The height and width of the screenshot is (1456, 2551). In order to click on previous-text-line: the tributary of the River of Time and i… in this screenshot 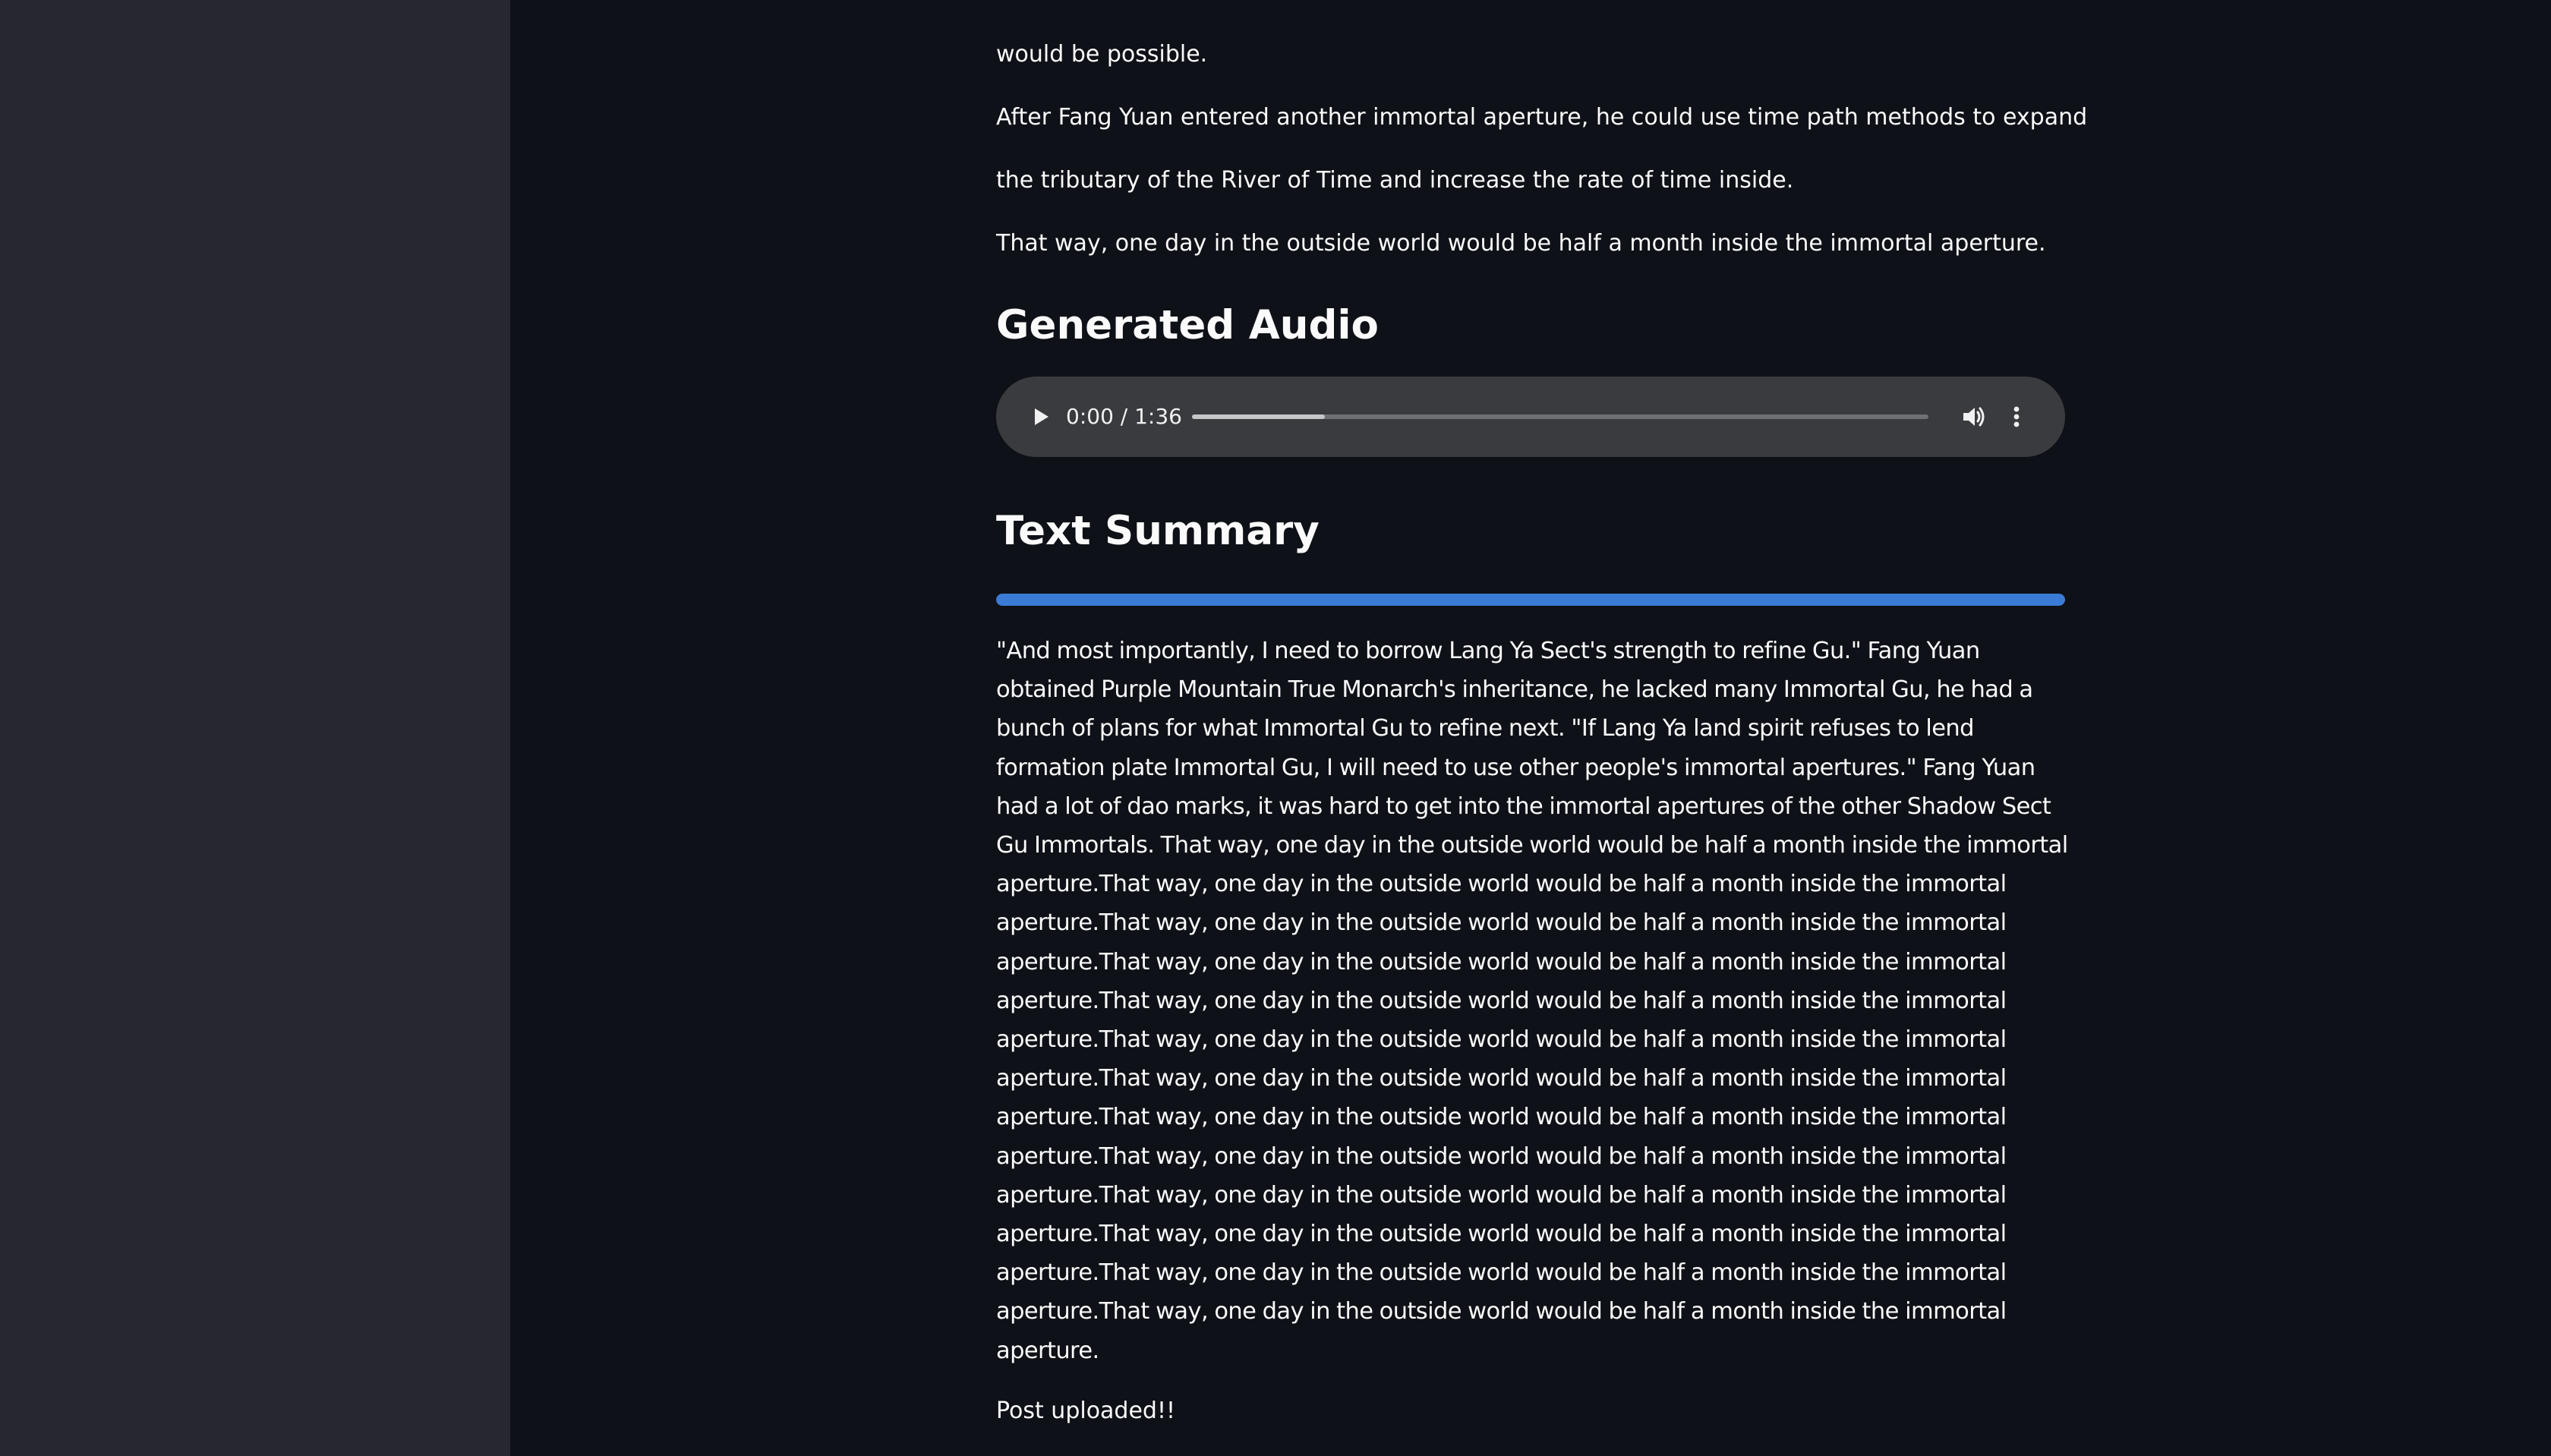, I will do `click(1395, 180)`.